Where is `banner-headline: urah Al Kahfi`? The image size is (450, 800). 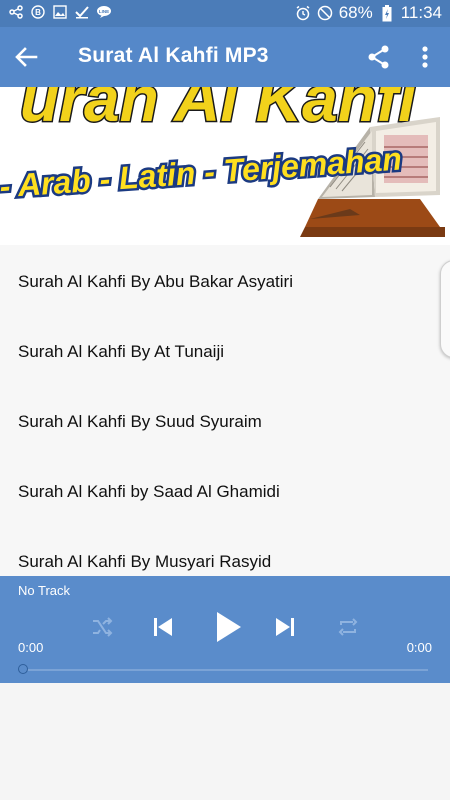
banner-headline: urah Al Kahfi is located at coordinates (218, 111).